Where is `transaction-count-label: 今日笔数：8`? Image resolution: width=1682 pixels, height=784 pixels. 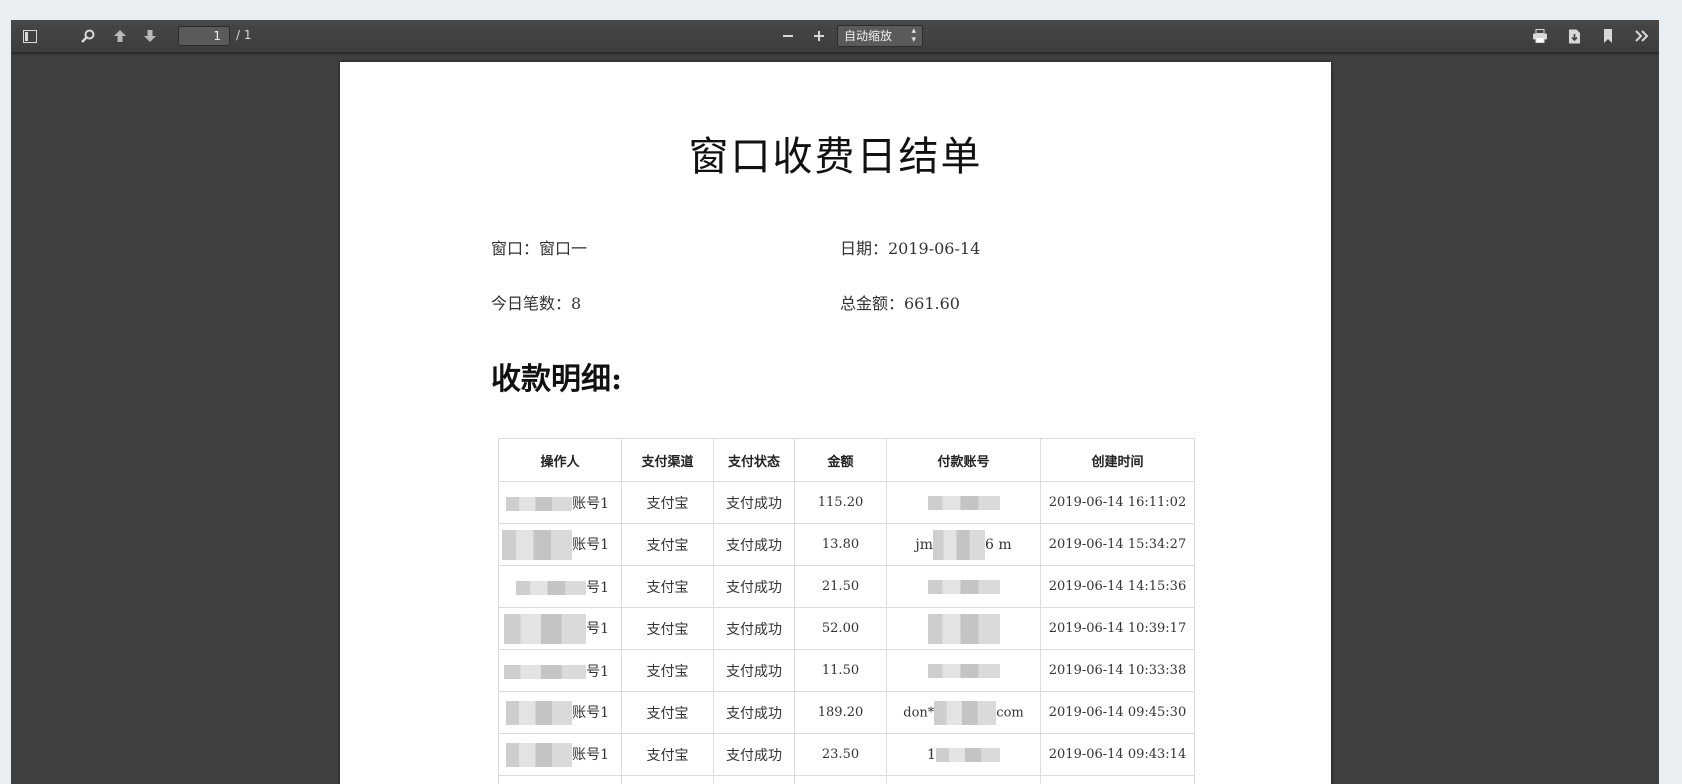 transaction-count-label: 今日笔数：8 is located at coordinates (536, 303).